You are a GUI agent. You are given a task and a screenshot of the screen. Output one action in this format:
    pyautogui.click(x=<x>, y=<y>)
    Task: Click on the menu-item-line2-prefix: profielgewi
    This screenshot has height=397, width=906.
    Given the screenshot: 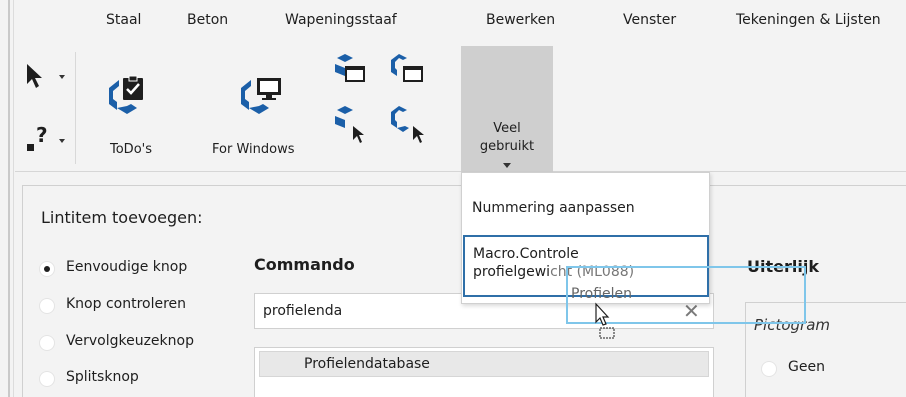 What is the action you would take?
    pyautogui.click(x=512, y=272)
    